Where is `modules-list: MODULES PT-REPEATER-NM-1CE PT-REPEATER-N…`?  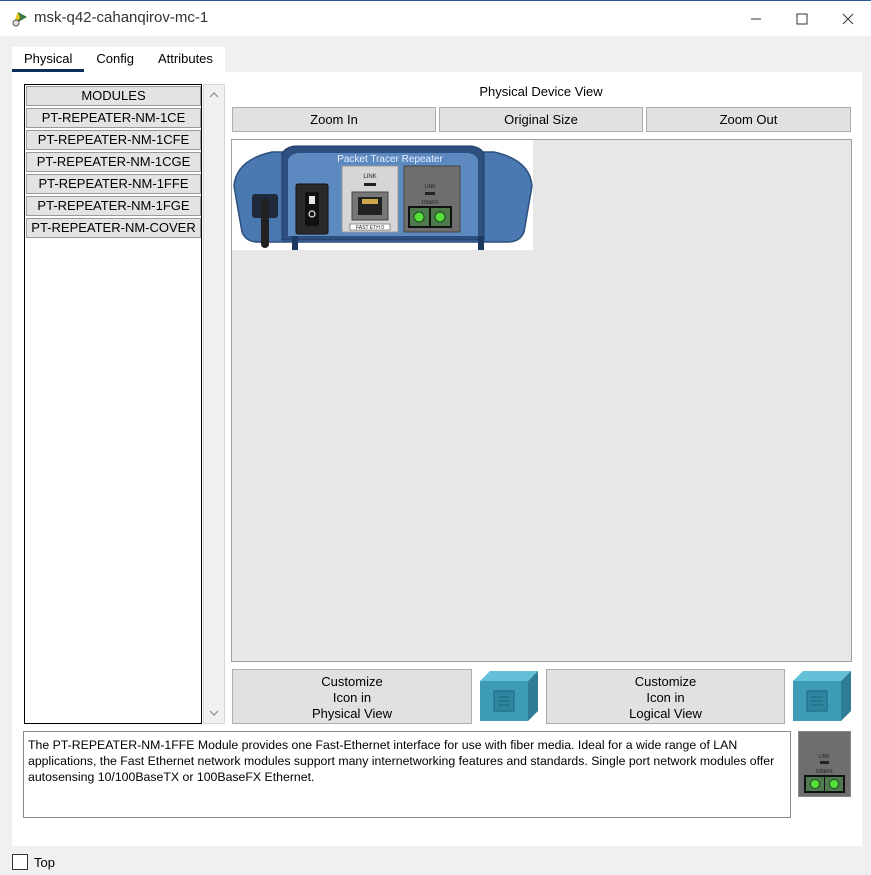
modules-list: MODULES PT-REPEATER-NM-1CE PT-REPEATER-N… is located at coordinates (113, 404).